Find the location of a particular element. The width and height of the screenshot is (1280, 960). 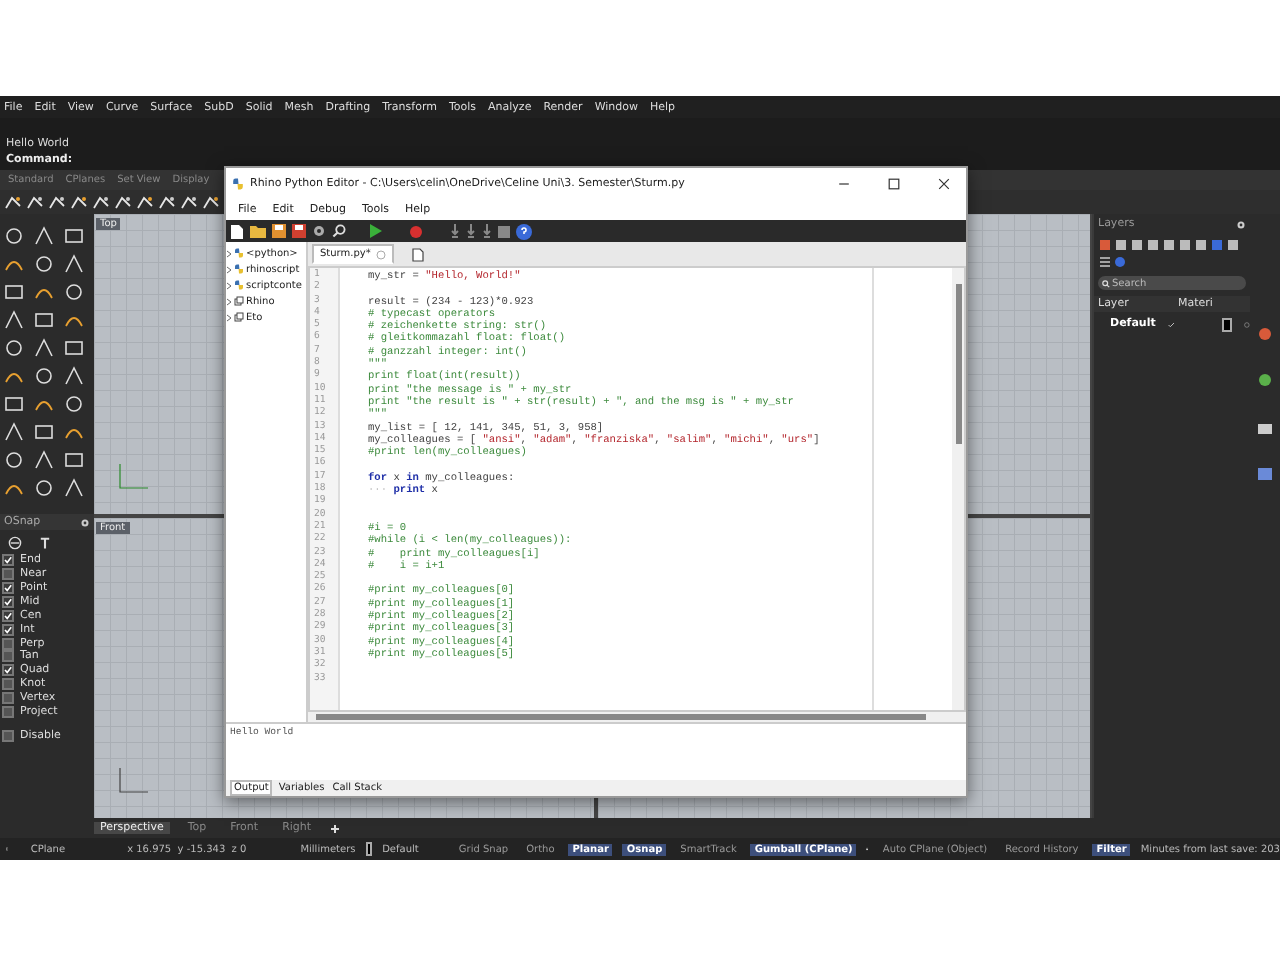

gear-icon is located at coordinates (319, 231).